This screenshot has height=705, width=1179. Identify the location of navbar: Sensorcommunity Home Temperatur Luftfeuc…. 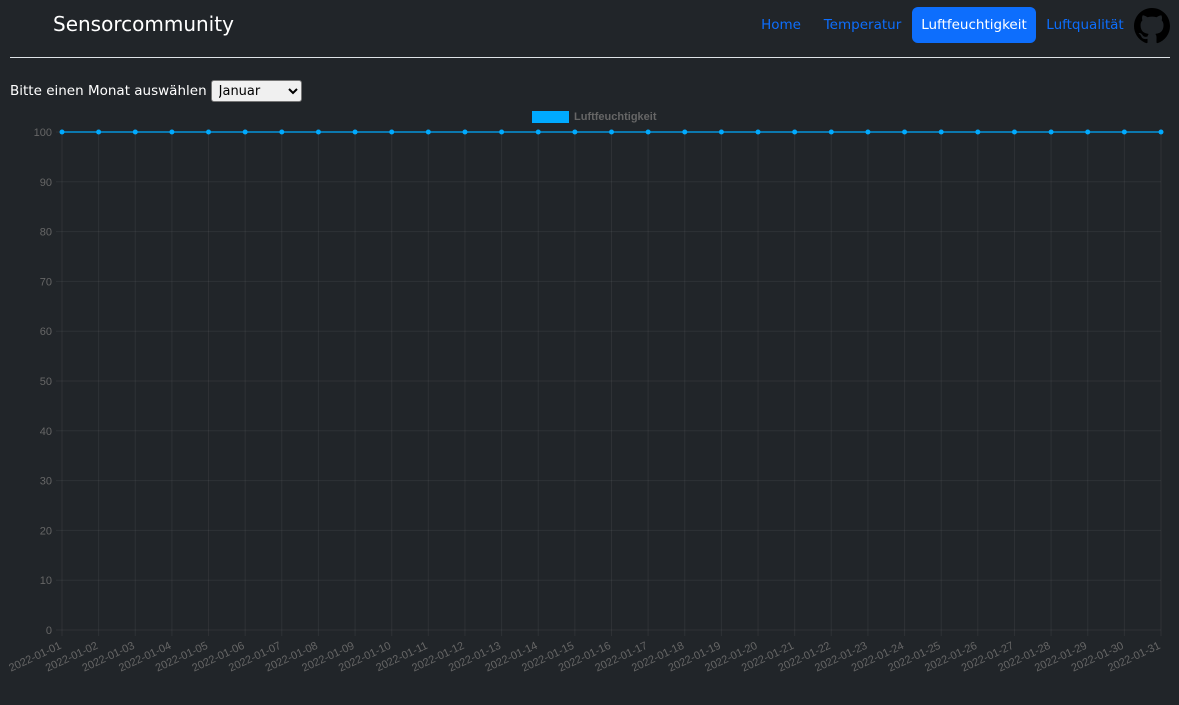
(589, 26).